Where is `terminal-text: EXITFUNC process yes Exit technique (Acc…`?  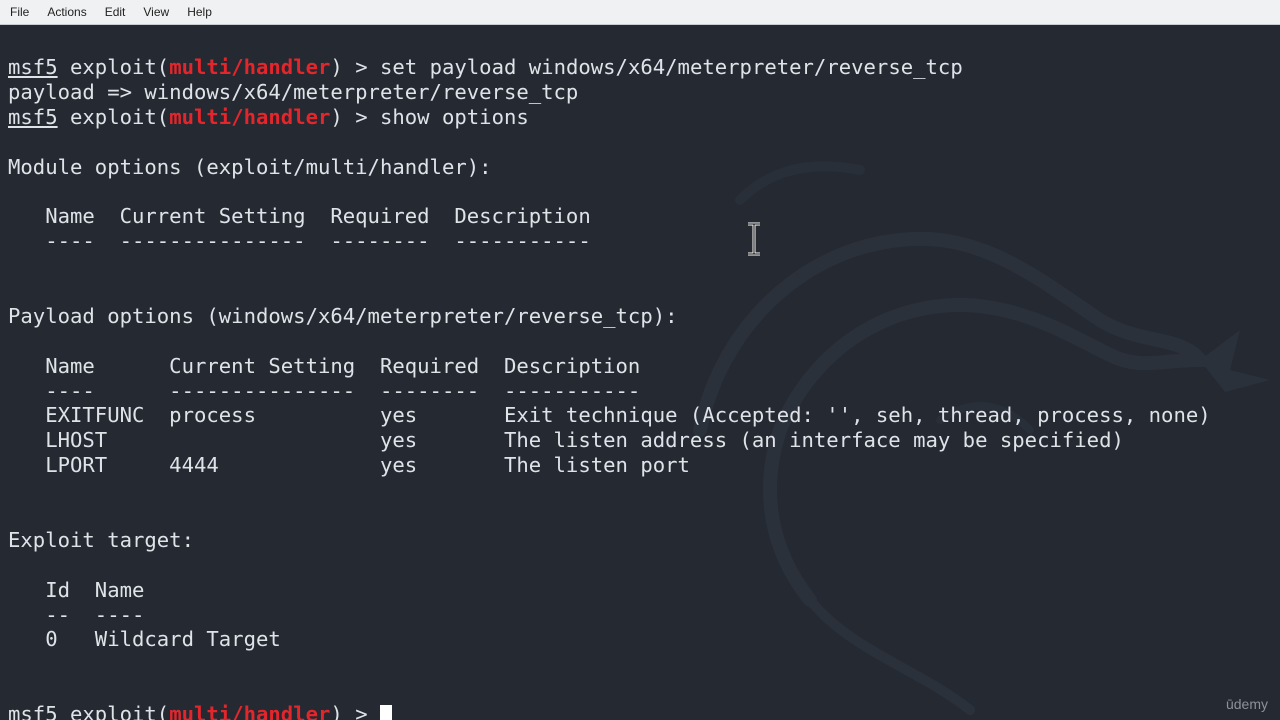
terminal-text: EXITFUNC process yes Exit technique (Acc… is located at coordinates (609, 415).